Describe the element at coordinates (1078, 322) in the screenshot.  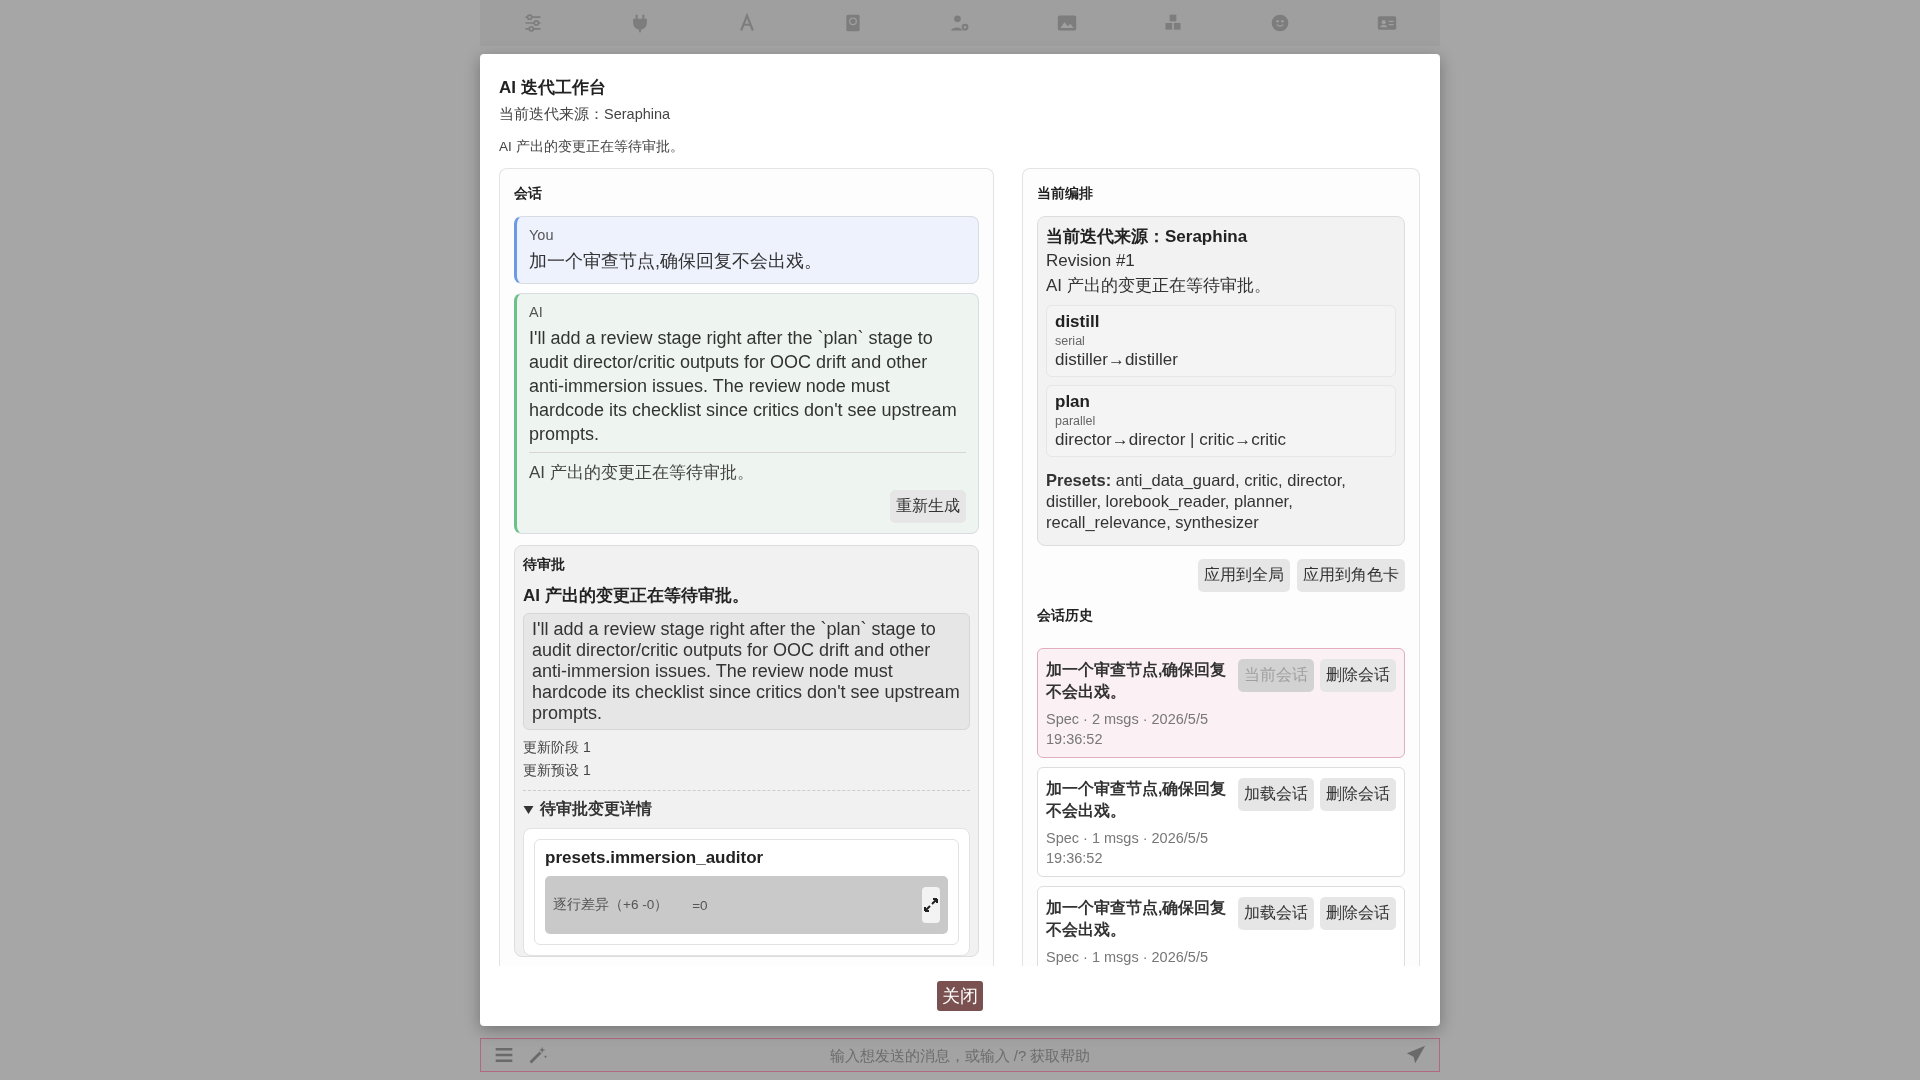
I see `stage-name: distill` at that location.